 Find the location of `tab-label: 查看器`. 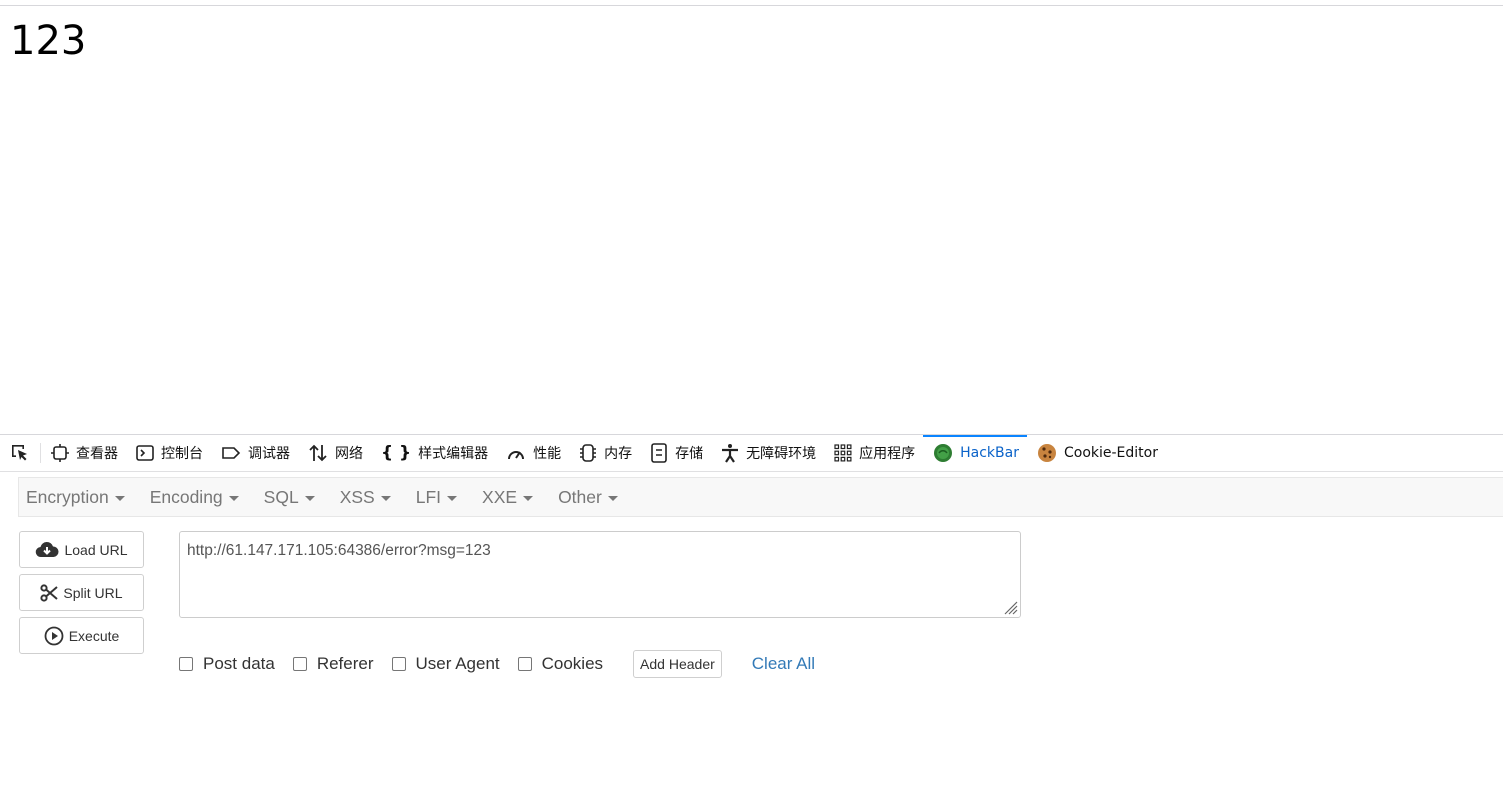

tab-label: 查看器 is located at coordinates (97, 454).